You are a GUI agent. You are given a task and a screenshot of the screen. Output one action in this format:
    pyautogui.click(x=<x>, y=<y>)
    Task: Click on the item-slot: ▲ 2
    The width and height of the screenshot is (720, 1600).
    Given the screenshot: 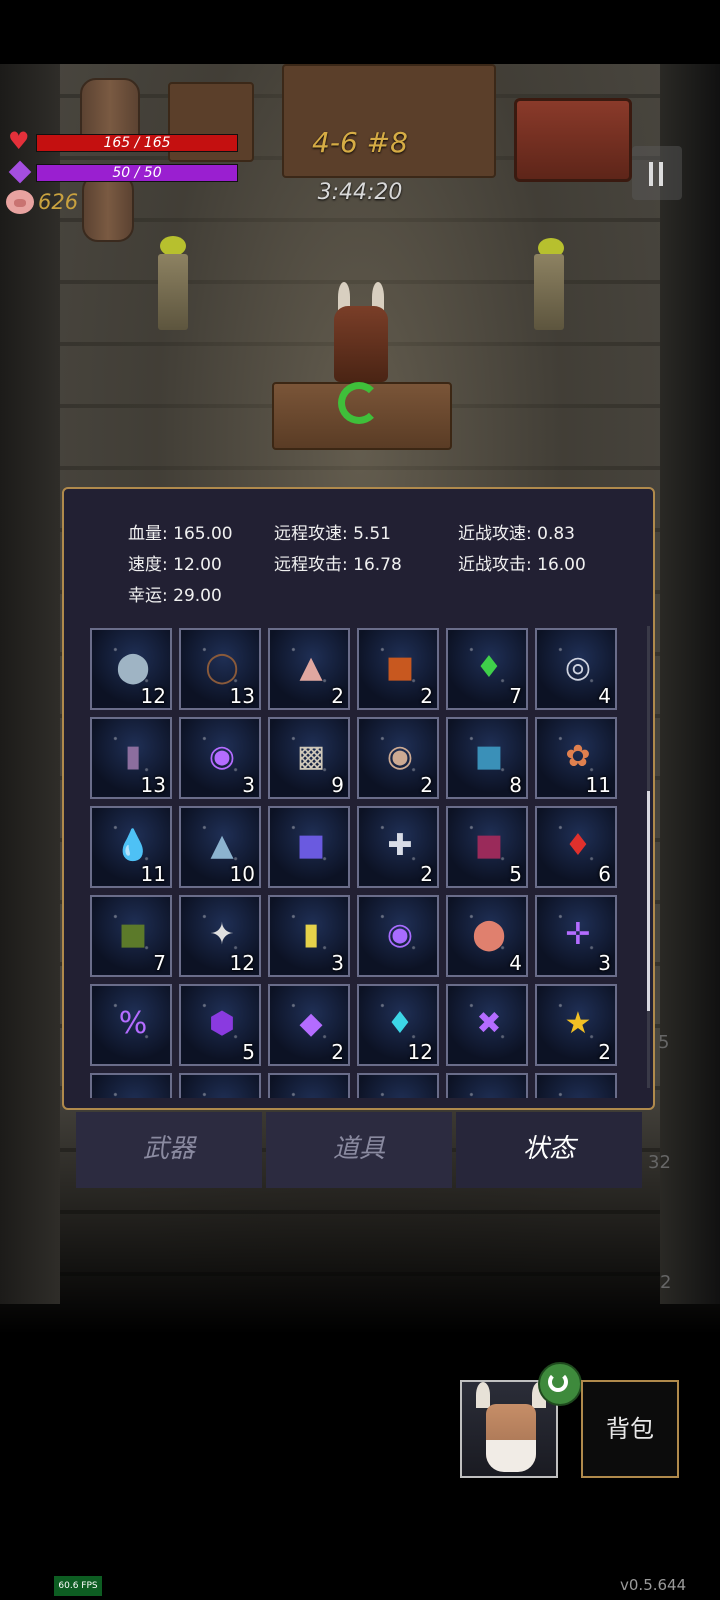 What is the action you would take?
    pyautogui.click(x=309, y=669)
    